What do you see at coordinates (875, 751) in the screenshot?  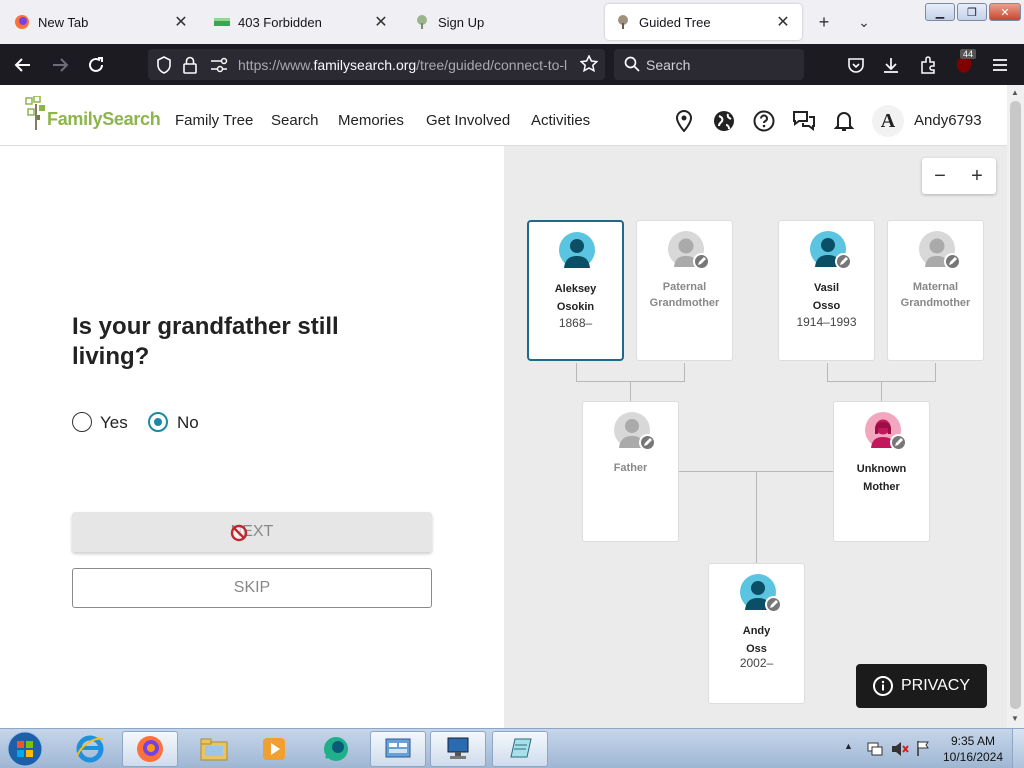 I see `network-status-icon` at bounding box center [875, 751].